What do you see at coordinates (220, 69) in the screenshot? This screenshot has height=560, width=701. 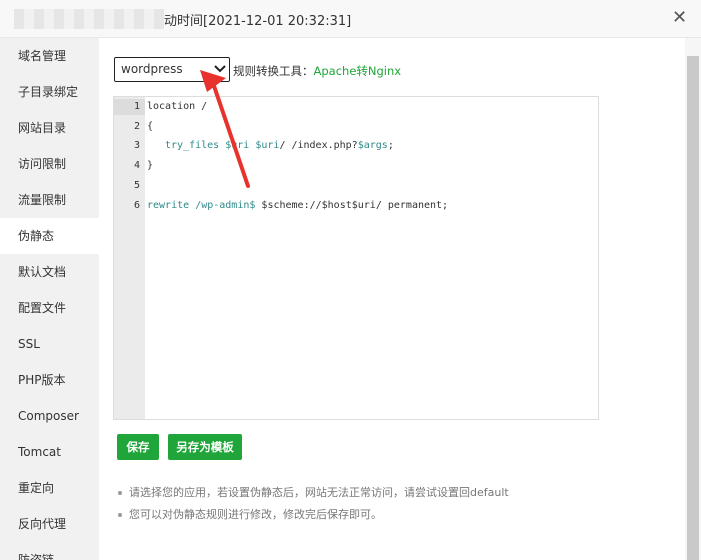 I see `chevron-down-icon` at bounding box center [220, 69].